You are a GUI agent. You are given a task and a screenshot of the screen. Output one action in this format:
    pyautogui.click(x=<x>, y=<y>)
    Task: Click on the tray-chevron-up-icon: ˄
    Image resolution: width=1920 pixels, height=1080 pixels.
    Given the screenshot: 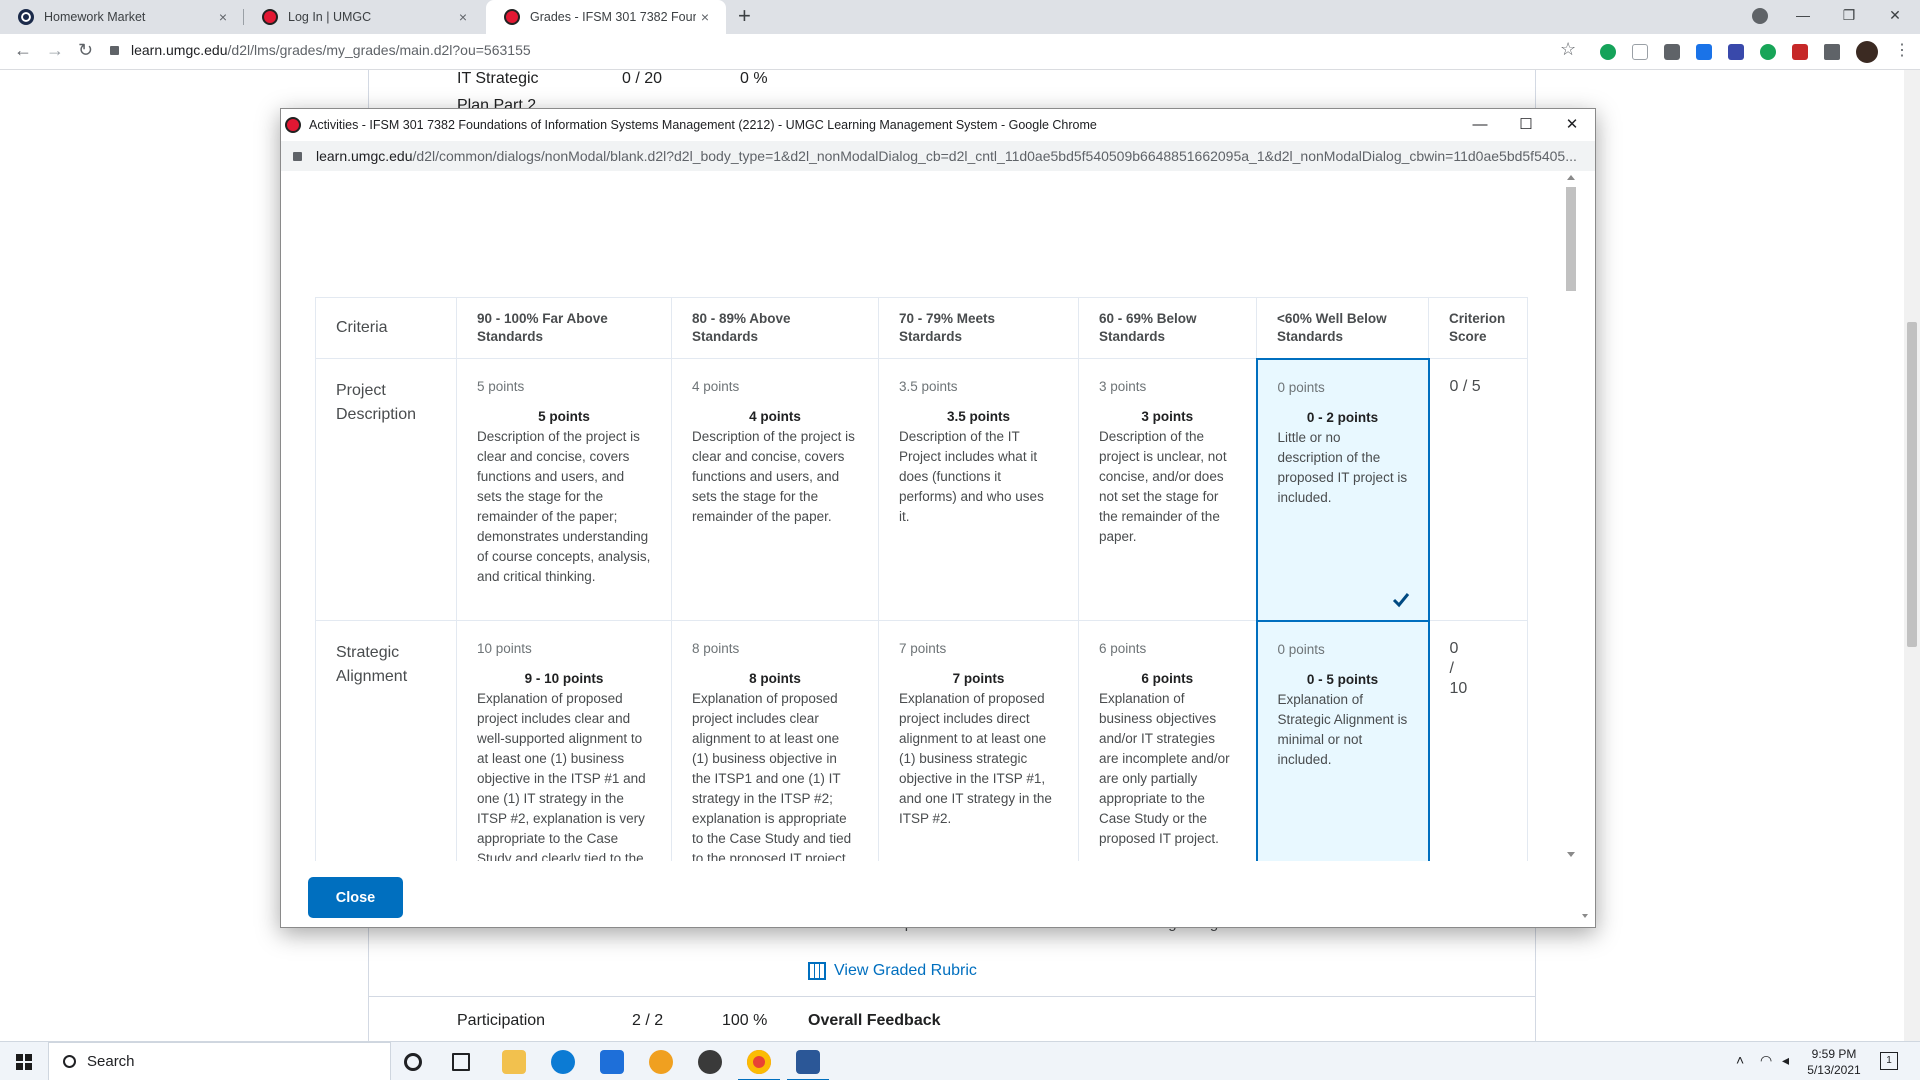 What is the action you would take?
    pyautogui.click(x=1740, y=1060)
    